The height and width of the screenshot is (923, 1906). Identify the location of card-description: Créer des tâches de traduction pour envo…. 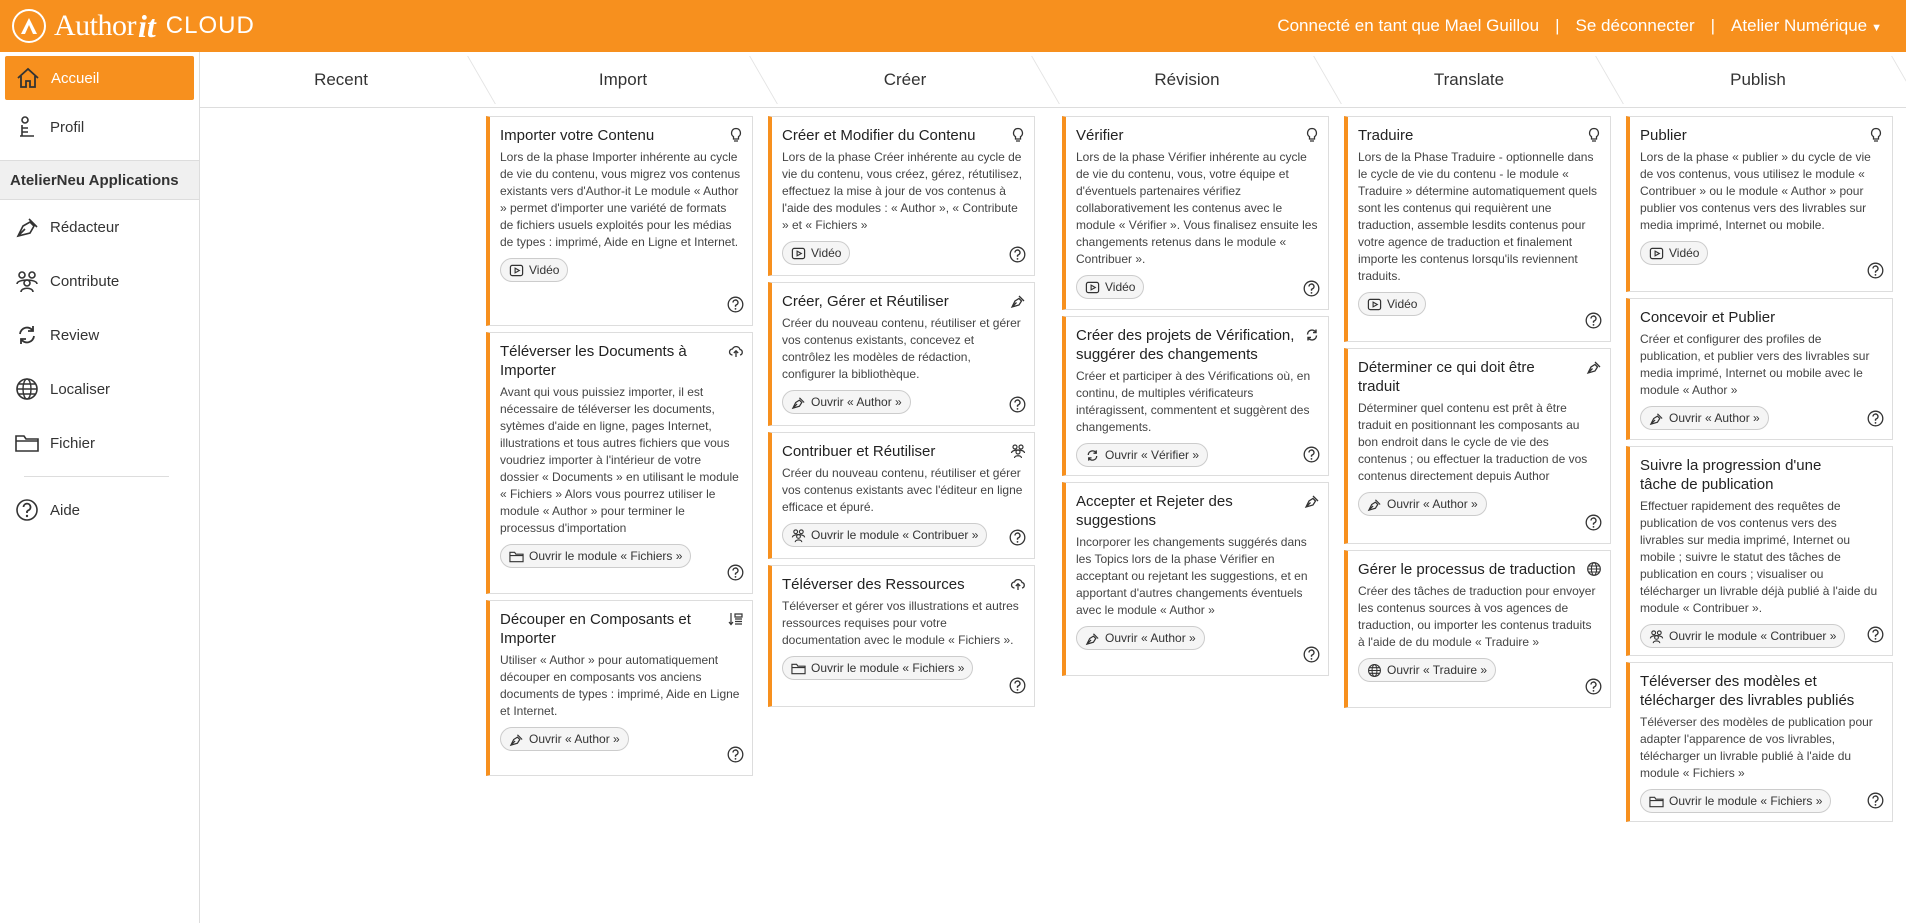
(1477, 616).